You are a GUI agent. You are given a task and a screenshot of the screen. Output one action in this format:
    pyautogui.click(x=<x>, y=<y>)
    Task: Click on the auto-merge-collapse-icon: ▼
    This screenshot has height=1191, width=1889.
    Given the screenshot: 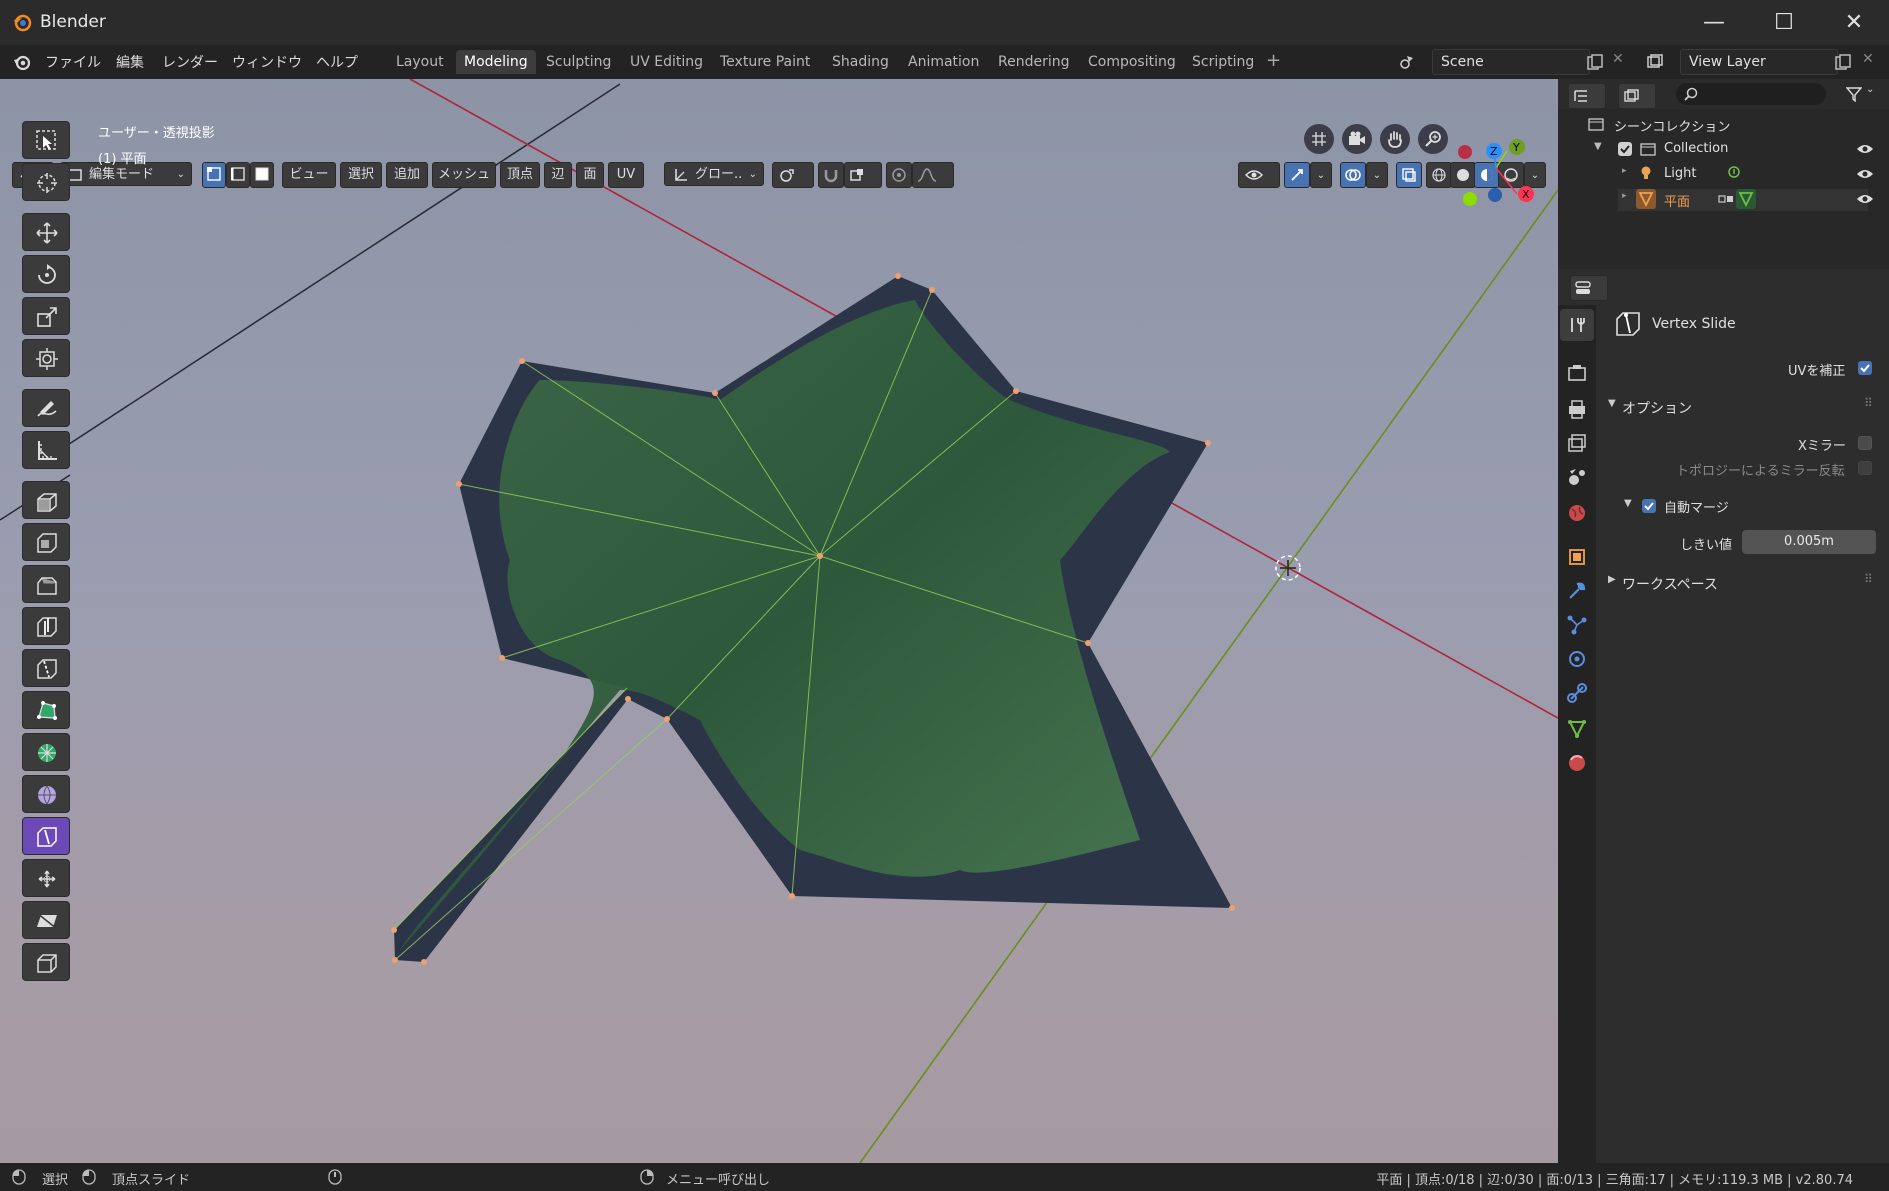 What is the action you would take?
    pyautogui.click(x=1628, y=503)
    